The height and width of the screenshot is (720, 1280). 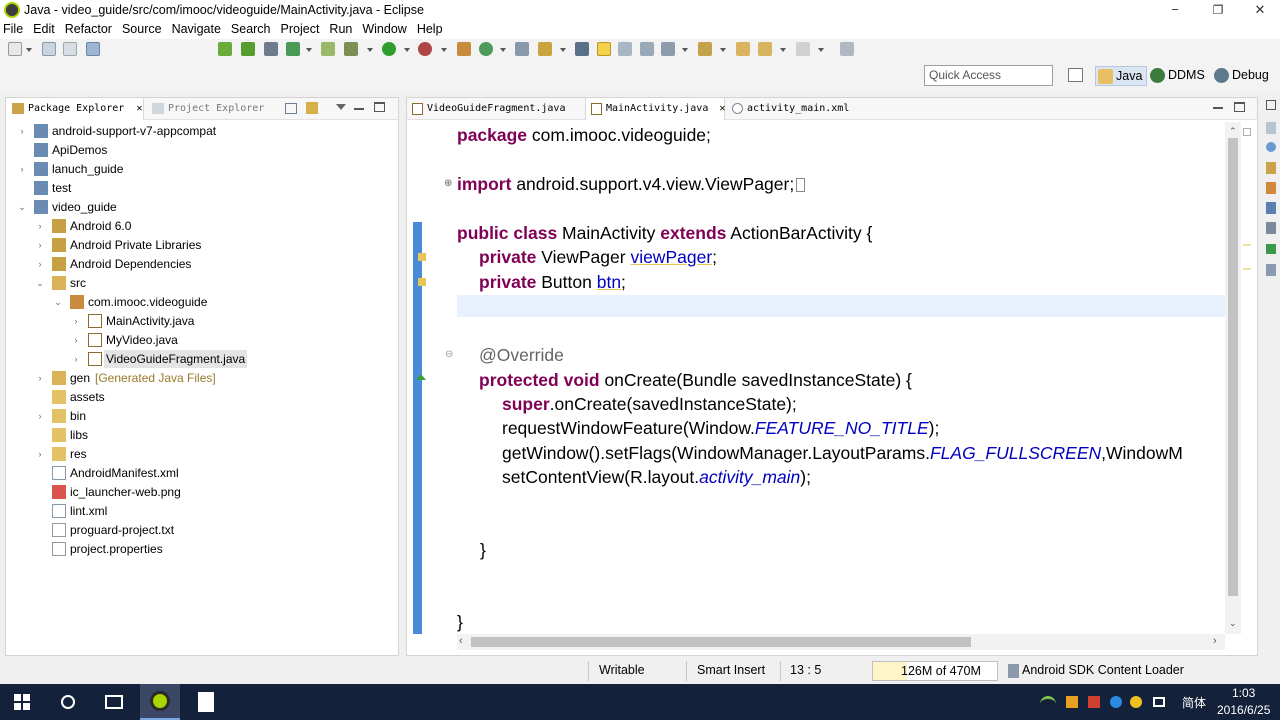 I want to click on next-edit-icon, so click(x=668, y=49).